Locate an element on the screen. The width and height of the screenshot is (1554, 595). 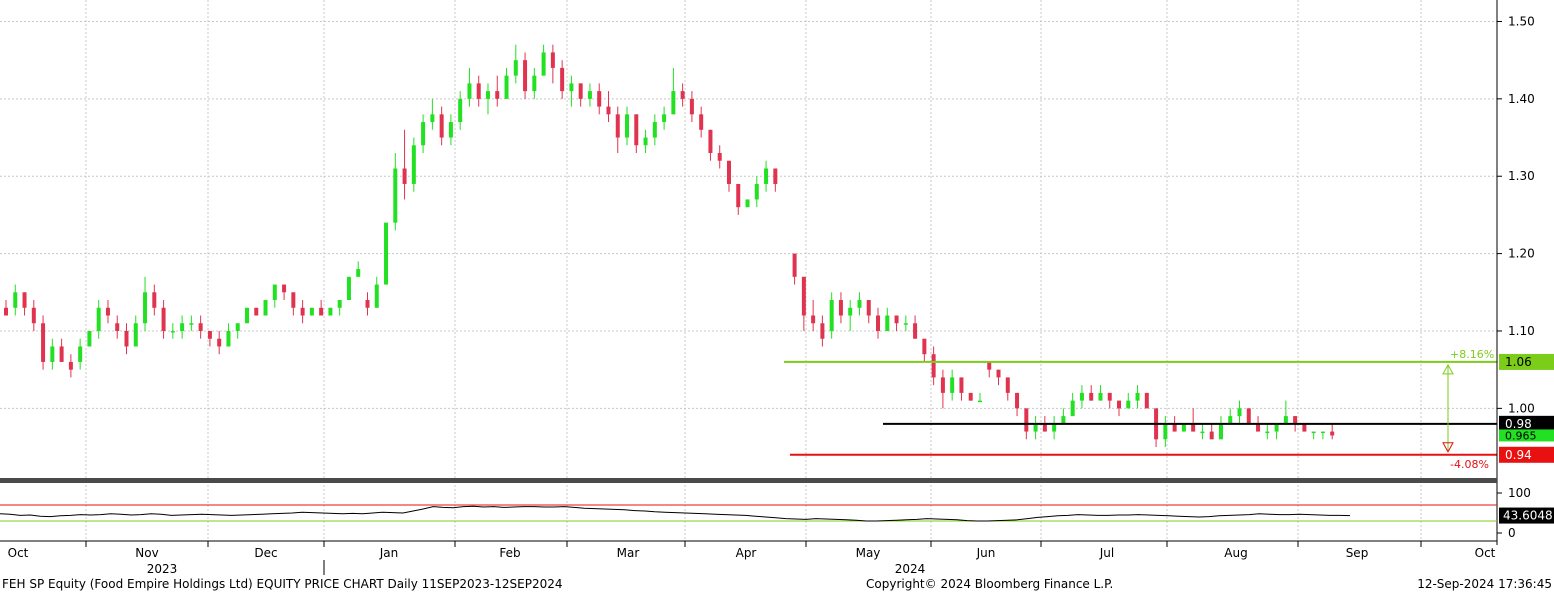
x-tick-label: Jun is located at coordinates (986, 553).